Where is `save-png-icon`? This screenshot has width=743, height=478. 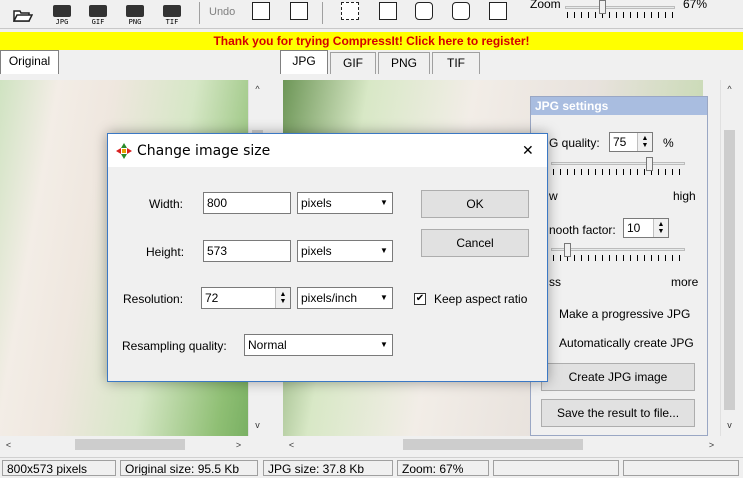 save-png-icon is located at coordinates (135, 11).